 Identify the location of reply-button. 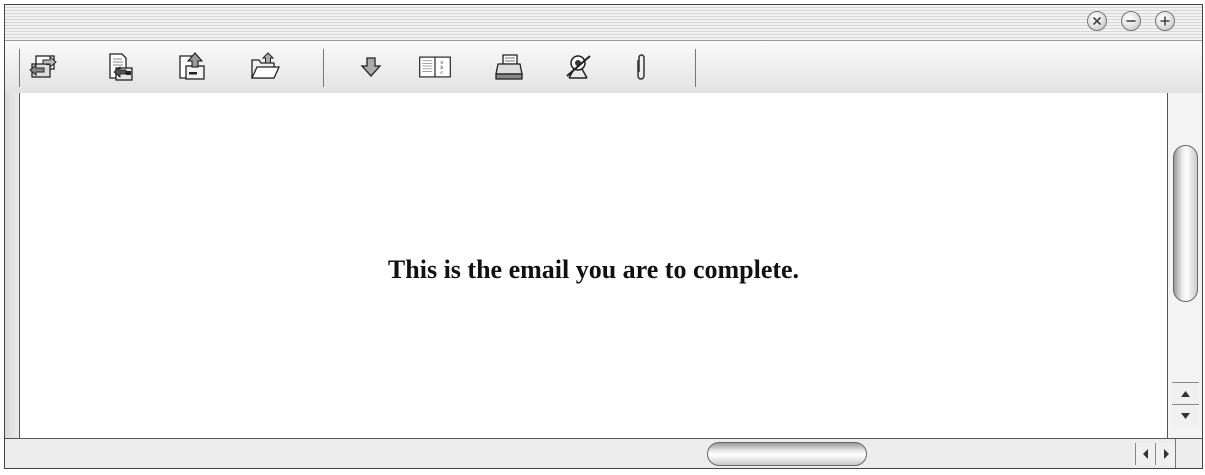
(119, 67).